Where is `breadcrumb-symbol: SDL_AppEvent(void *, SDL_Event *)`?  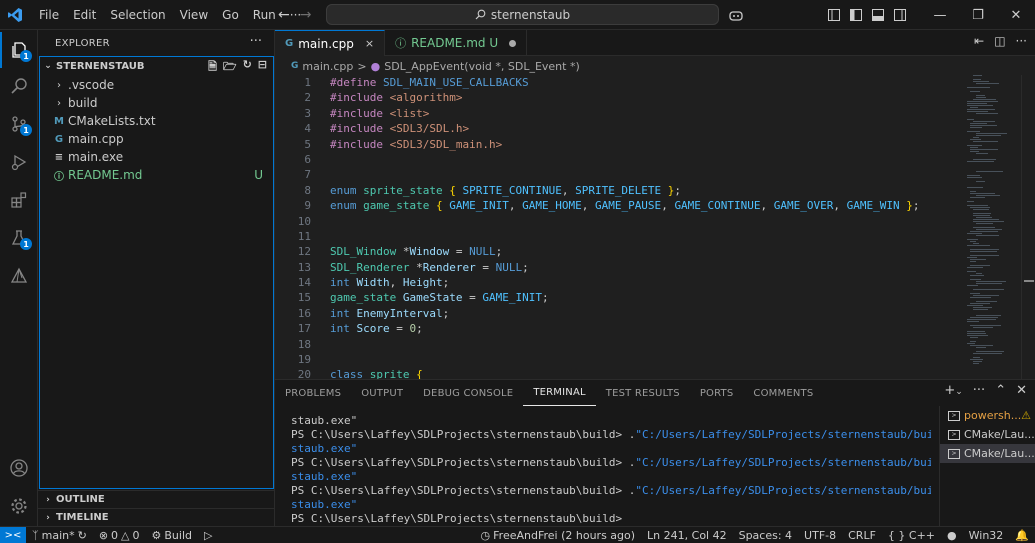
breadcrumb-symbol: SDL_AppEvent(void *, SDL_Event *) is located at coordinates (482, 66).